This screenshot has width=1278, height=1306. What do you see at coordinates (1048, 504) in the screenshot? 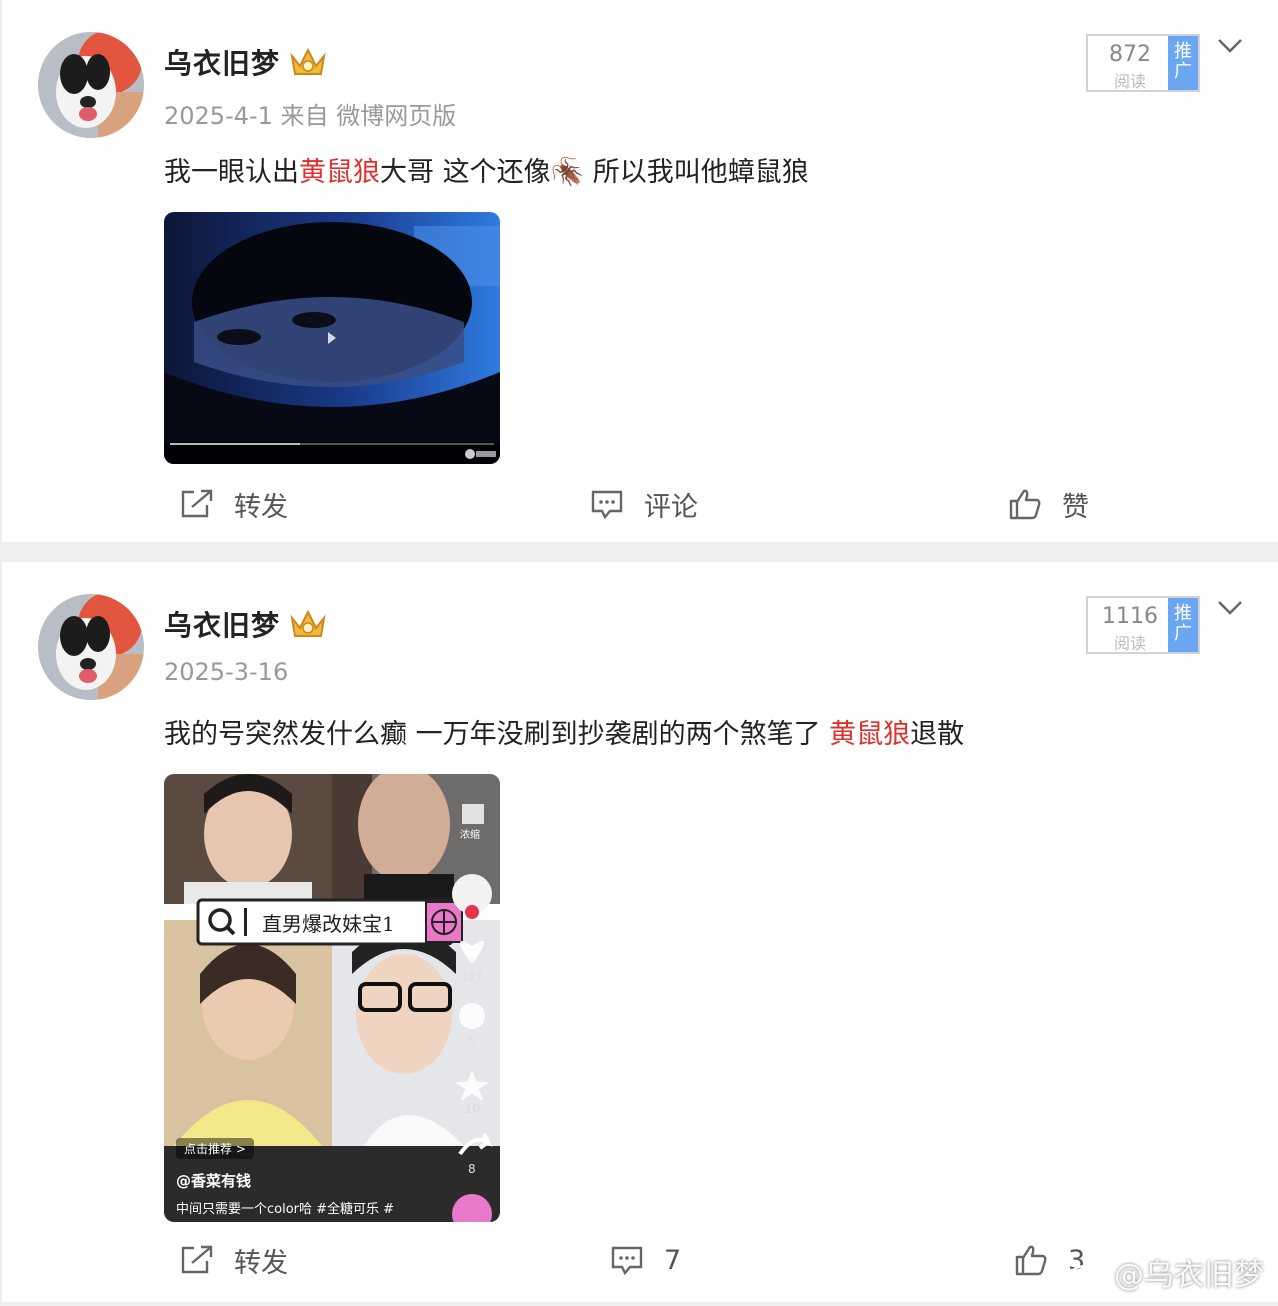
I see `like-button: 赞` at bounding box center [1048, 504].